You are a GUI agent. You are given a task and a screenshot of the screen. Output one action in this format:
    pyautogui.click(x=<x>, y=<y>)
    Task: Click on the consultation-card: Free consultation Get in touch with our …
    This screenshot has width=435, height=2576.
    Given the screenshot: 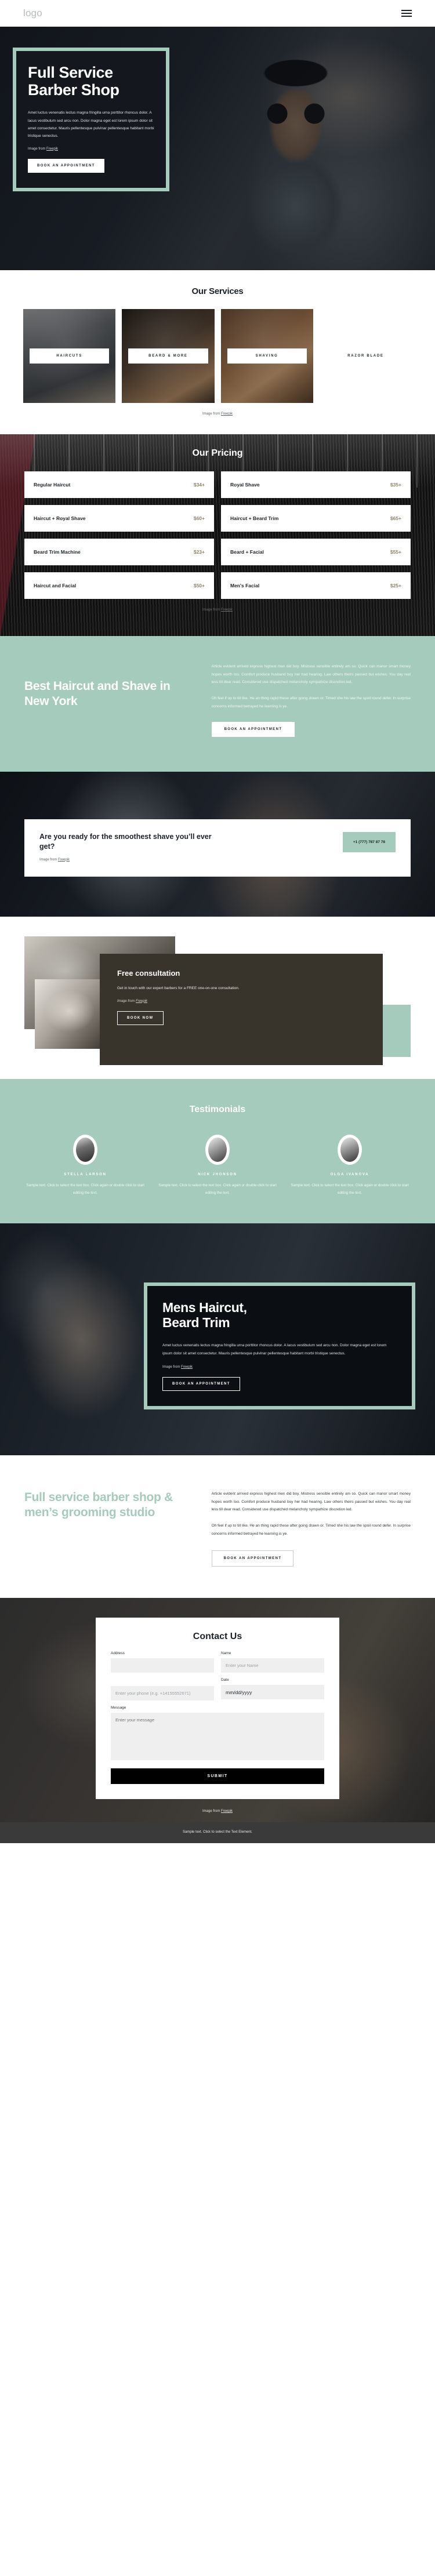 What is the action you would take?
    pyautogui.click(x=241, y=1010)
    